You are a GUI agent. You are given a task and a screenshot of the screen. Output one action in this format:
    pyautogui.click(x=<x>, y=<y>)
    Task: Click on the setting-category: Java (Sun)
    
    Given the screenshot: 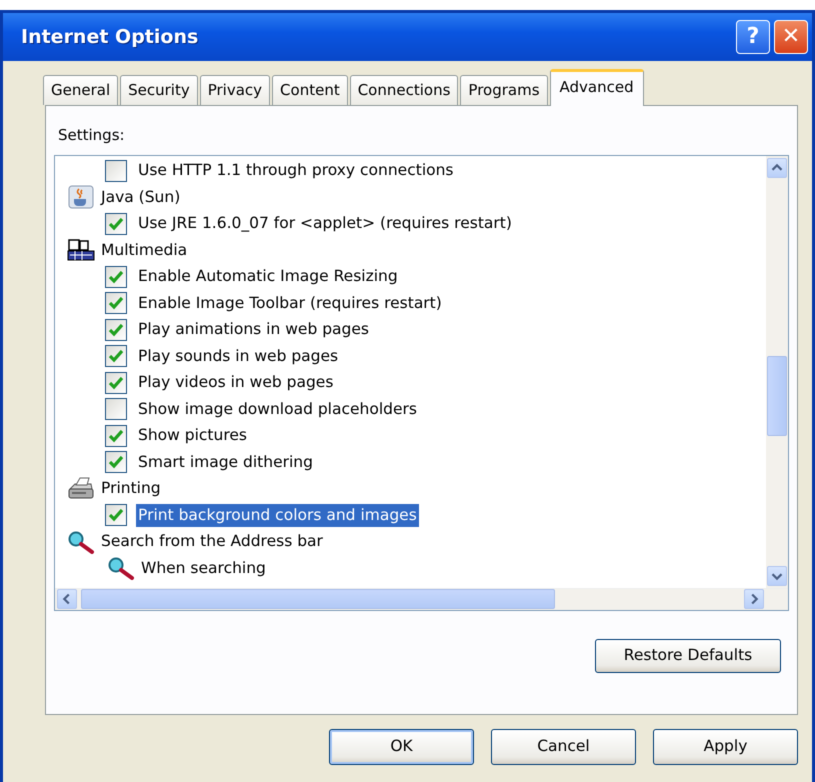 What is the action you would take?
    pyautogui.click(x=140, y=197)
    